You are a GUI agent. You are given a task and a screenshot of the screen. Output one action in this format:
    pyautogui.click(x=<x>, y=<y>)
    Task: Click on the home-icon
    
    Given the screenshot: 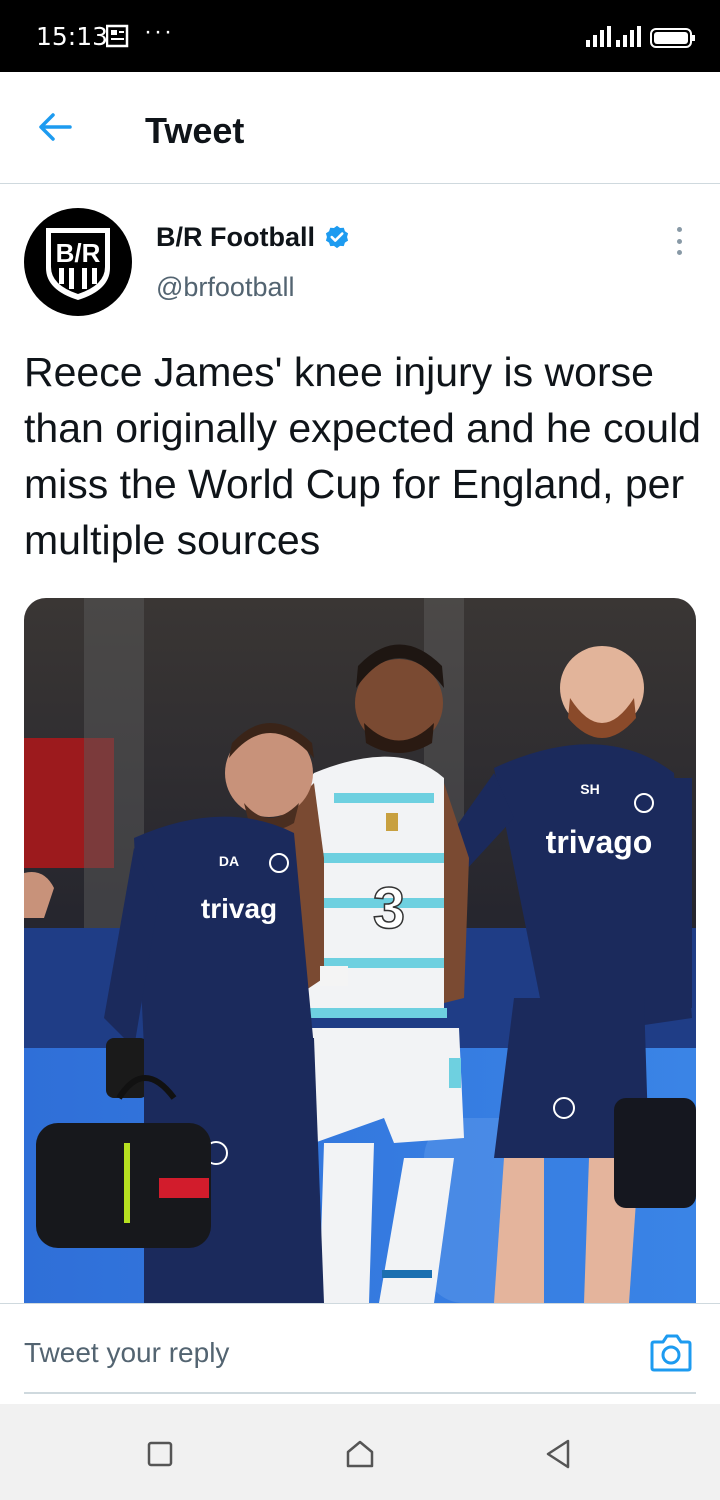 What is the action you would take?
    pyautogui.click(x=360, y=1454)
    